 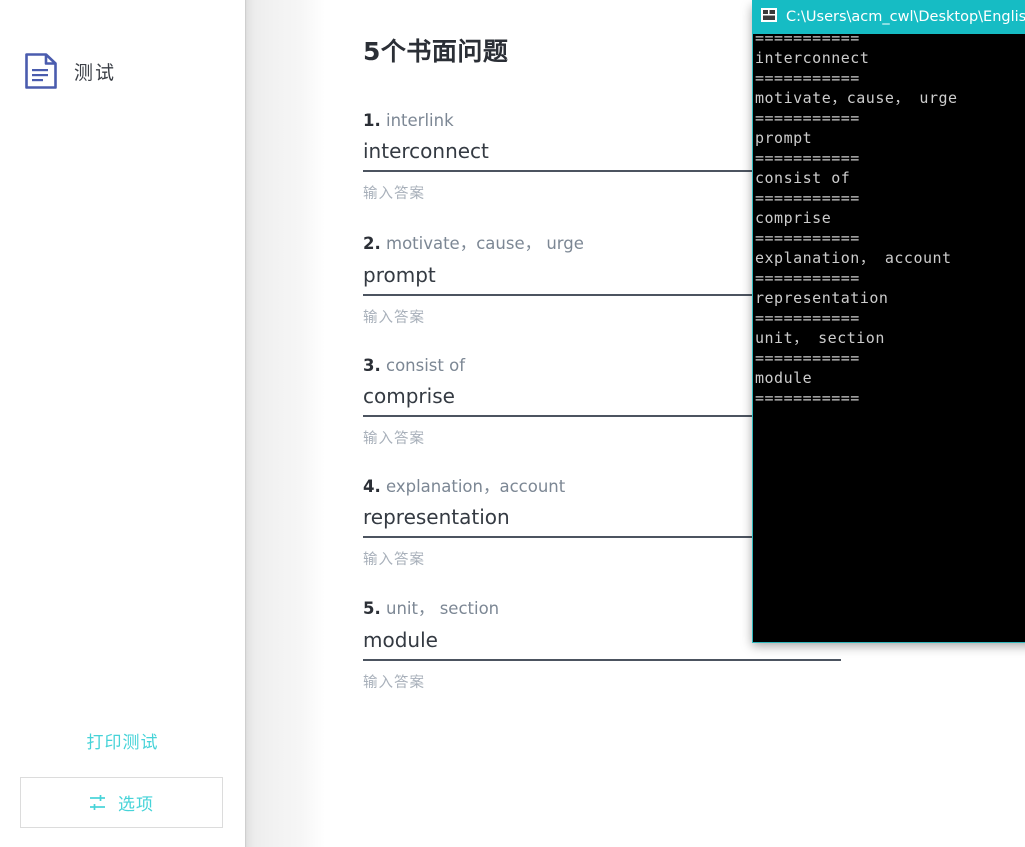 What do you see at coordinates (97, 802) in the screenshot?
I see `sliders-icon` at bounding box center [97, 802].